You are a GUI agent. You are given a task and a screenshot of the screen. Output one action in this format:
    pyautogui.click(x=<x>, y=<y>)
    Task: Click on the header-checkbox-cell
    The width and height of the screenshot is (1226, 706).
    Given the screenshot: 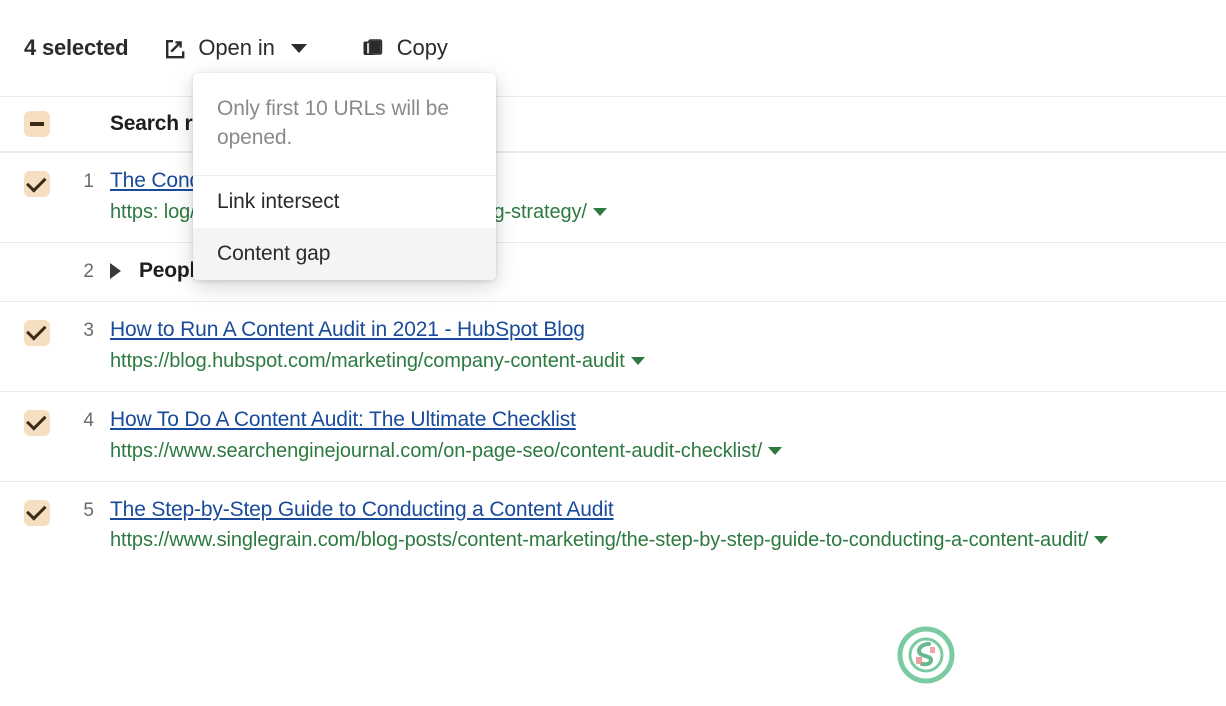 What is the action you would take?
    pyautogui.click(x=44, y=124)
    